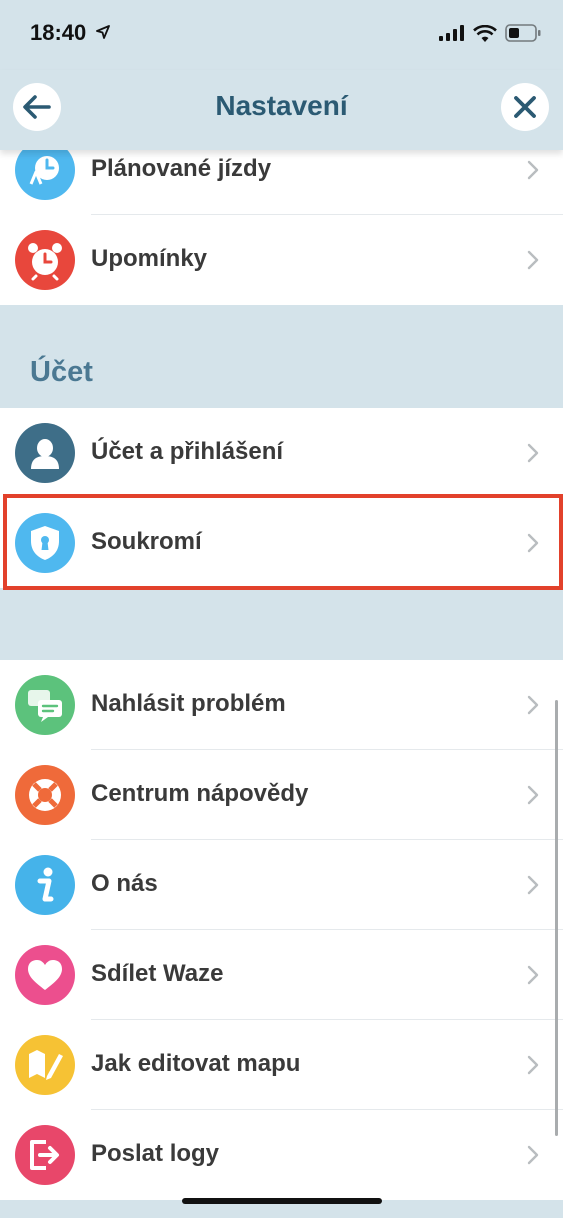 The height and width of the screenshot is (1218, 563). What do you see at coordinates (155, 1153) in the screenshot?
I see `list-item-label: Poslat logy` at bounding box center [155, 1153].